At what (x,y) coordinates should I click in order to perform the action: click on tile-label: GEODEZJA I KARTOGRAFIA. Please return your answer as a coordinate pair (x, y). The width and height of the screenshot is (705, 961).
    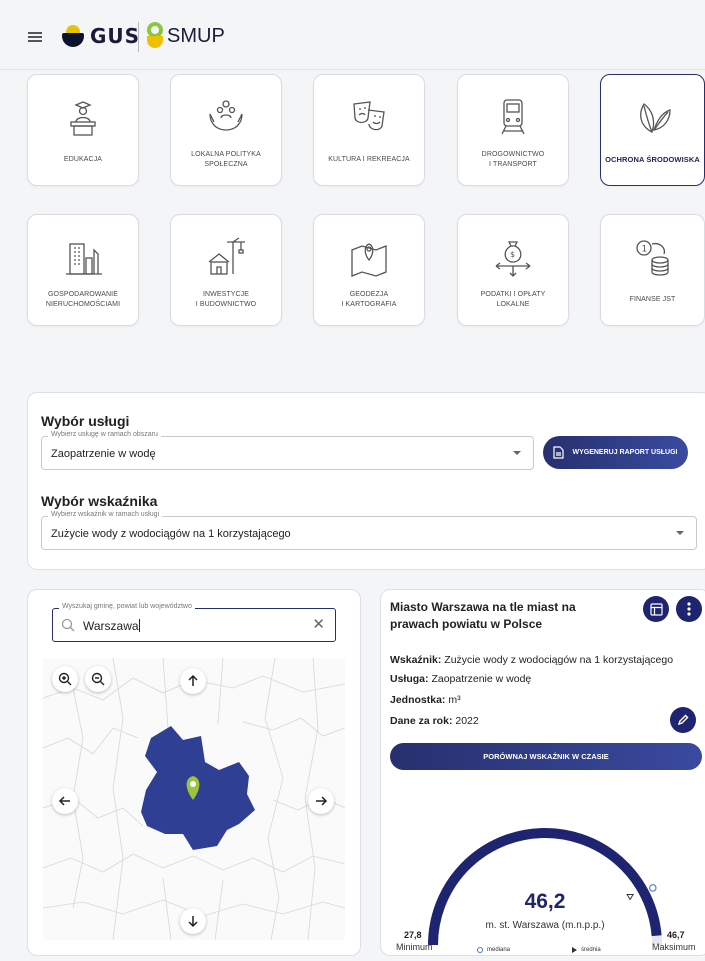
    Looking at the image, I should click on (369, 299).